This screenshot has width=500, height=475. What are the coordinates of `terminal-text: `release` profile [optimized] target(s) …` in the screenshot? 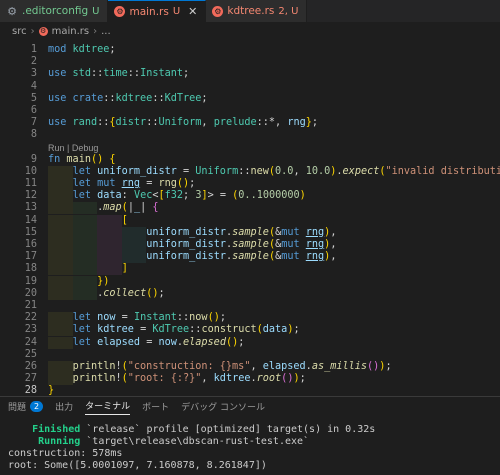 It's located at (228, 429).